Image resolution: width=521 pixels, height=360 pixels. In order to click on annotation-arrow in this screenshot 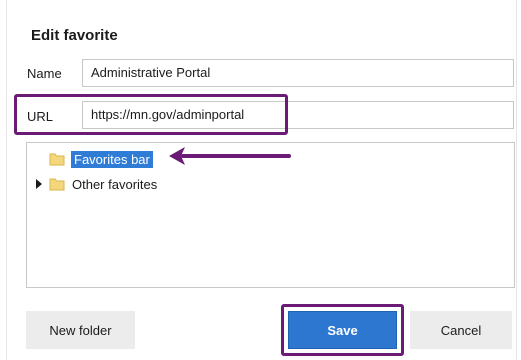, I will do `click(230, 156)`.